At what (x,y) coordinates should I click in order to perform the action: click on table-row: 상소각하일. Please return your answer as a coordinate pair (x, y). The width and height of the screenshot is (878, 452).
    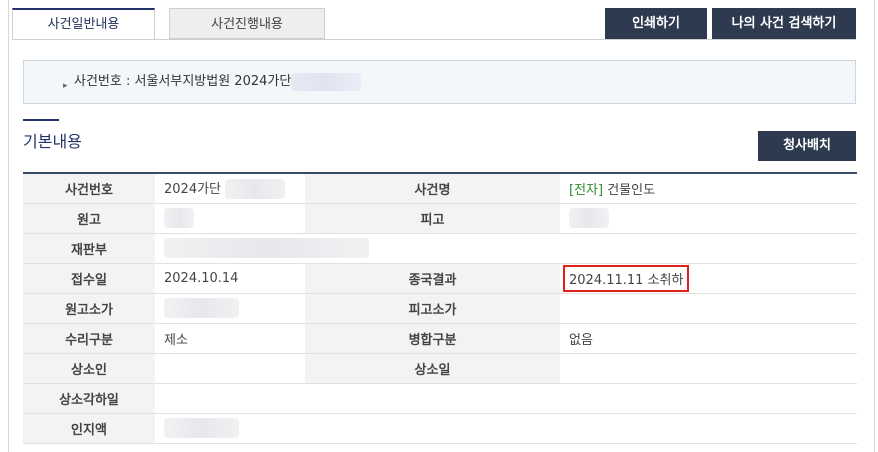
    Looking at the image, I should click on (440, 398).